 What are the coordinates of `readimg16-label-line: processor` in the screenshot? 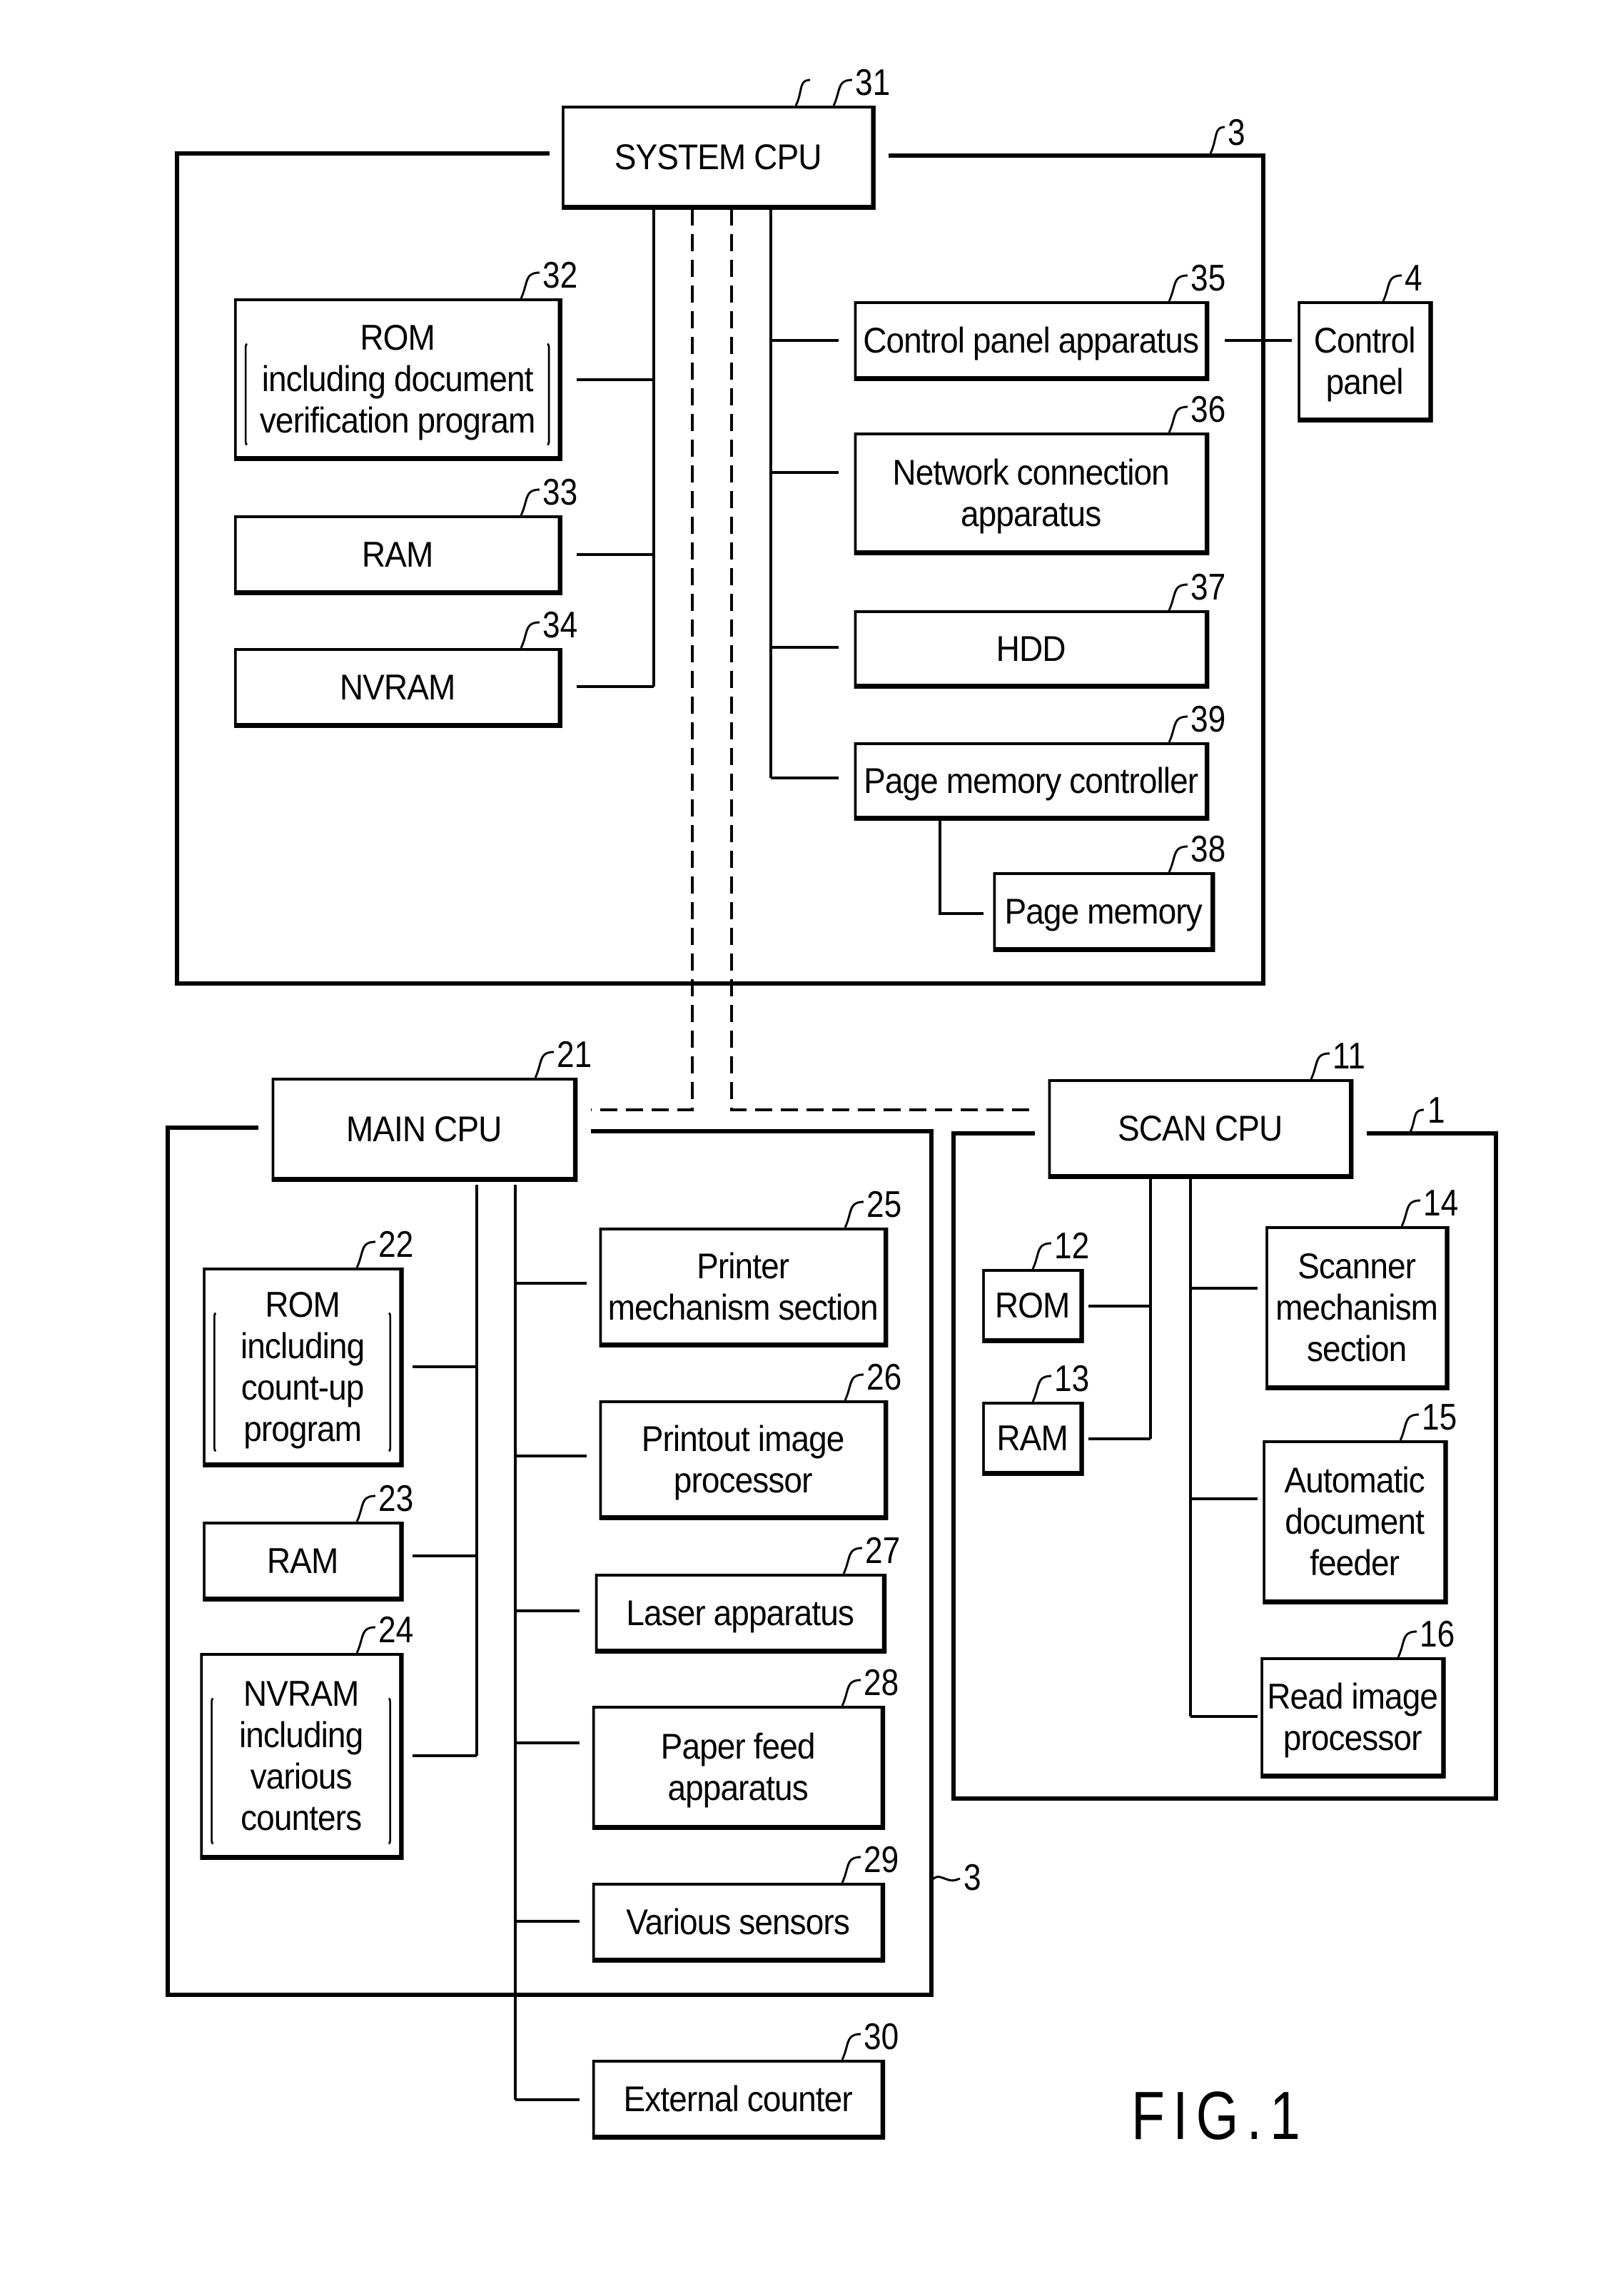 It's located at (1352, 1737).